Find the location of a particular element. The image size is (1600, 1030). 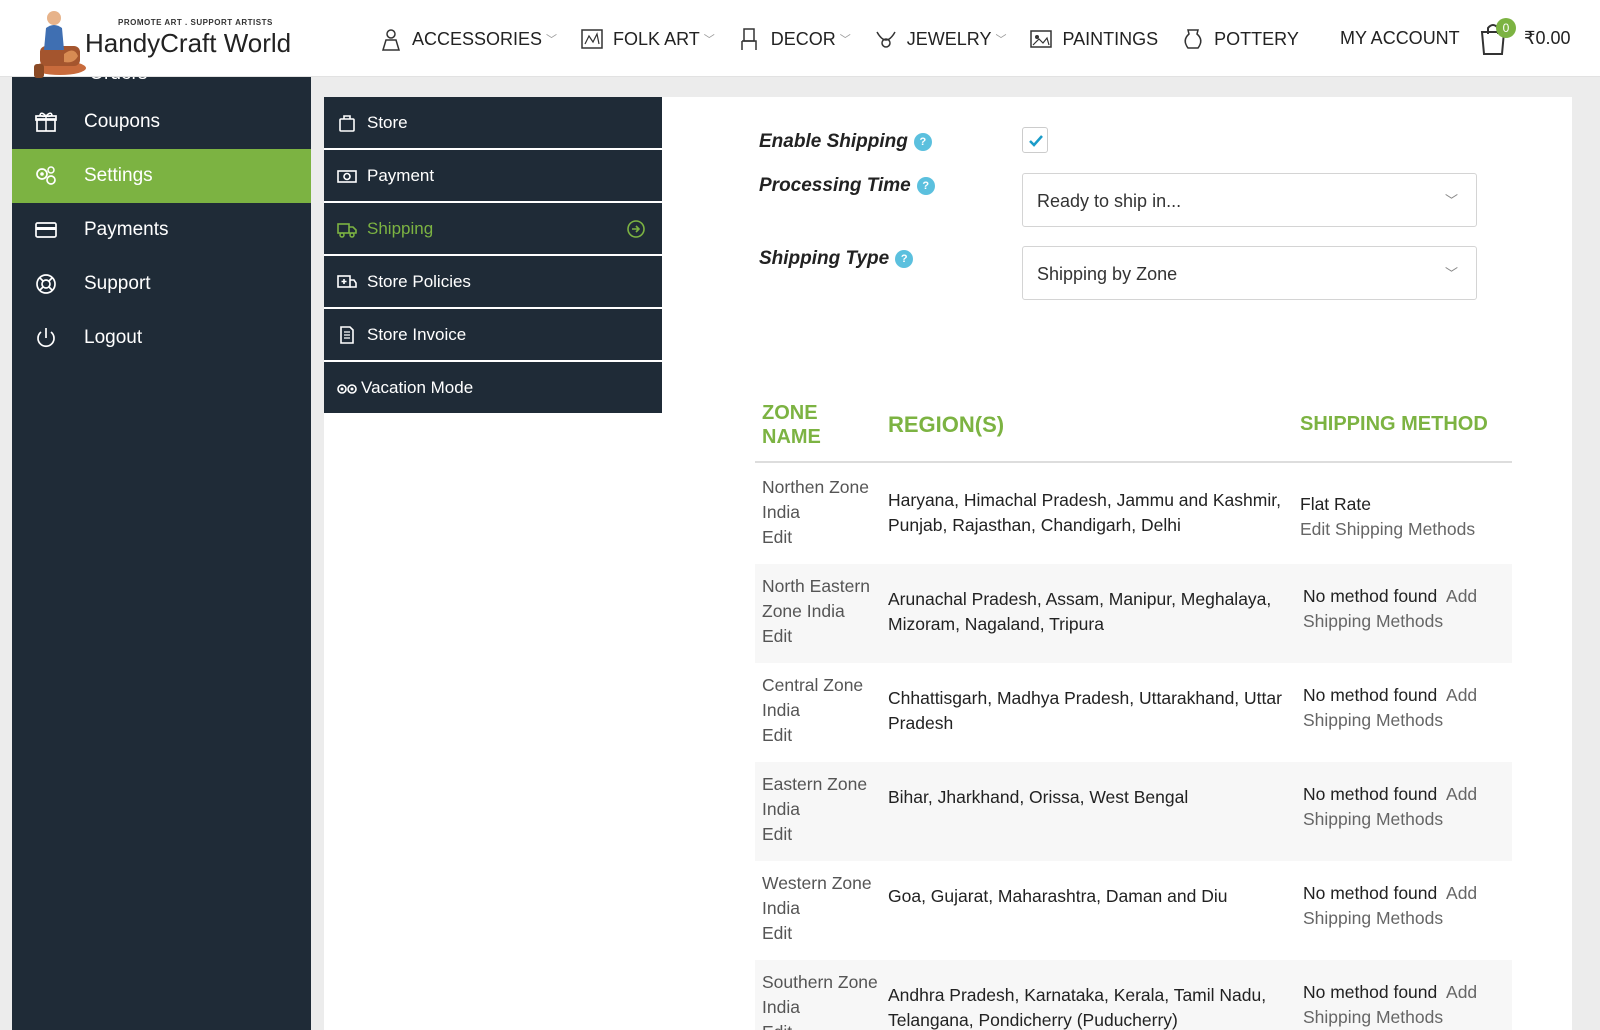

tab-payment: Payment is located at coordinates (493, 176).